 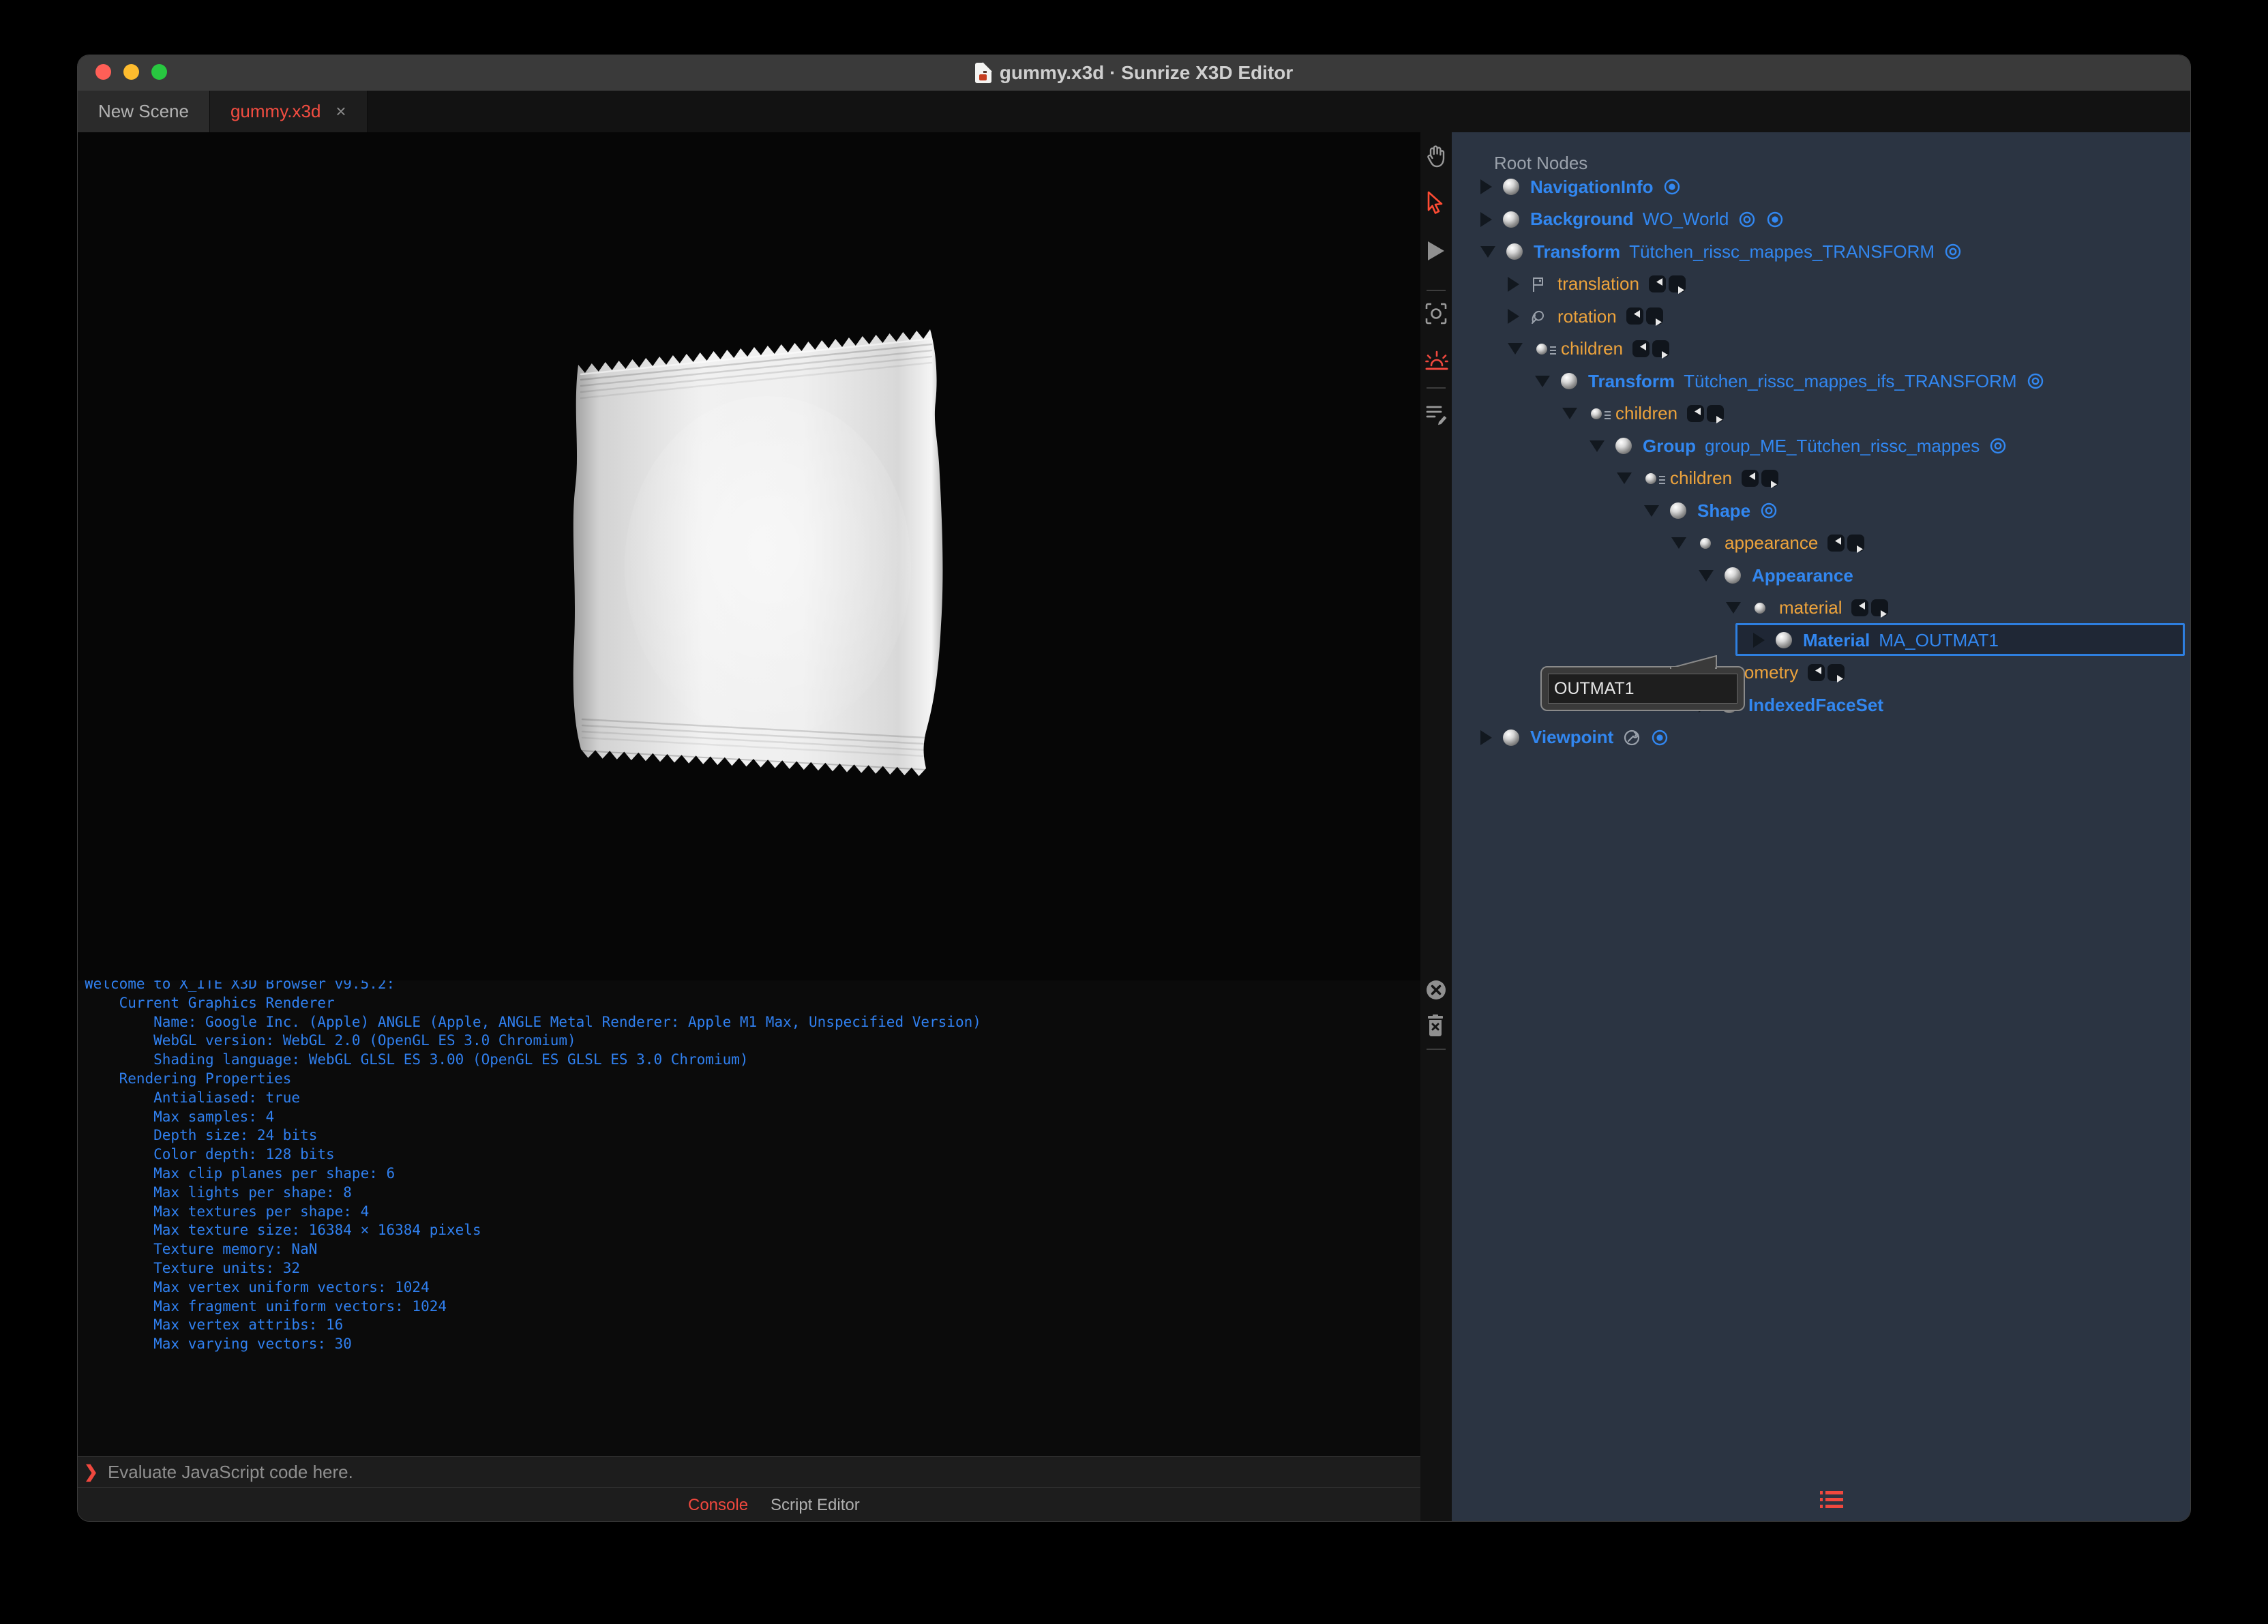 I want to click on wrench-badge-icon, so click(x=1631, y=737).